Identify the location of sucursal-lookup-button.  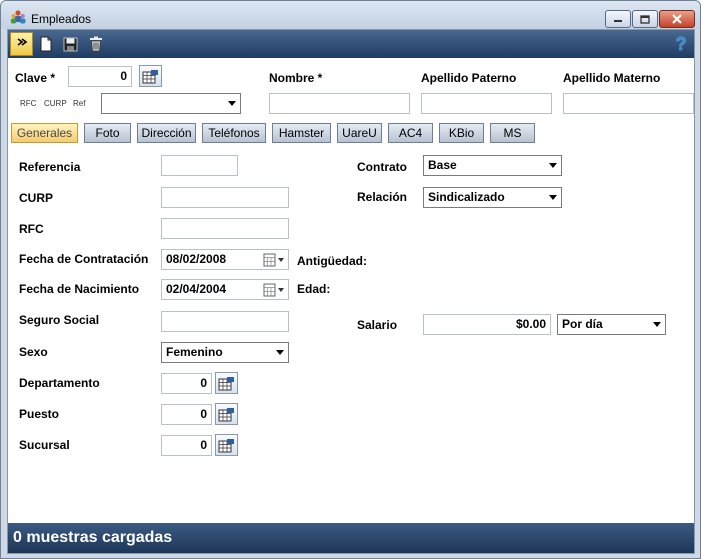
(226, 445).